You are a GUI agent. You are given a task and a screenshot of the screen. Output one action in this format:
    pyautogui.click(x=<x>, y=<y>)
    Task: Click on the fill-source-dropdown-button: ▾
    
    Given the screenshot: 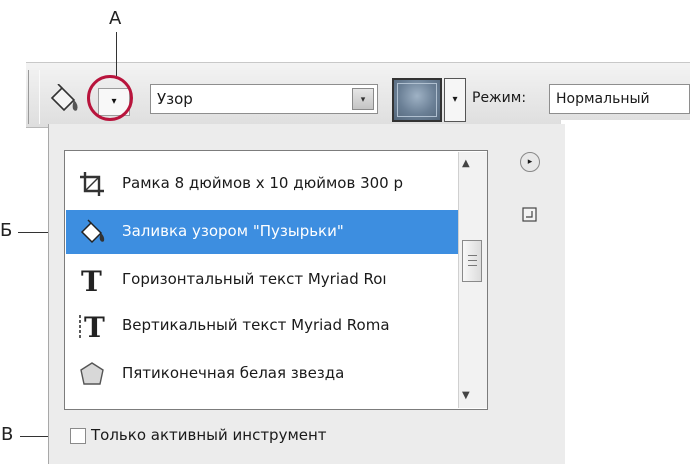 What is the action you would take?
    pyautogui.click(x=363, y=99)
    